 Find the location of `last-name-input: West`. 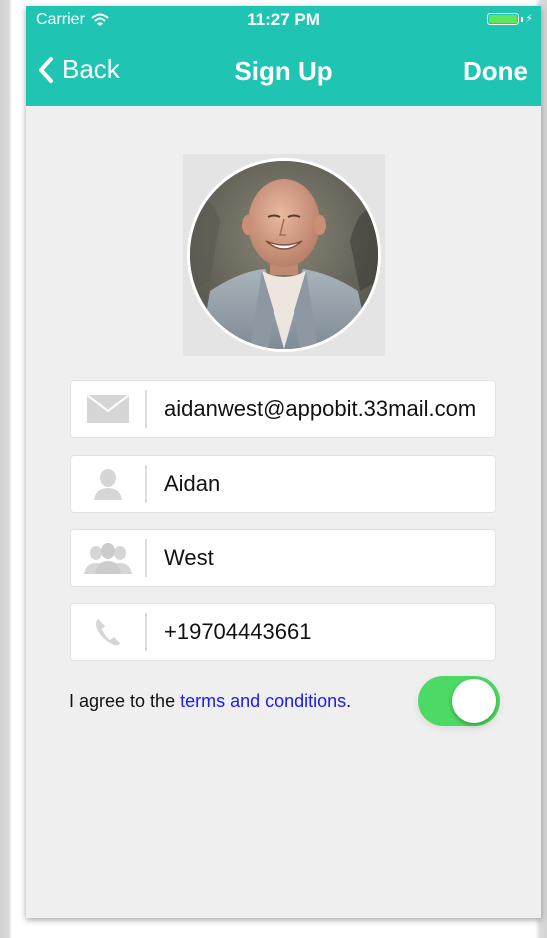

last-name-input: West is located at coordinates (180, 558).